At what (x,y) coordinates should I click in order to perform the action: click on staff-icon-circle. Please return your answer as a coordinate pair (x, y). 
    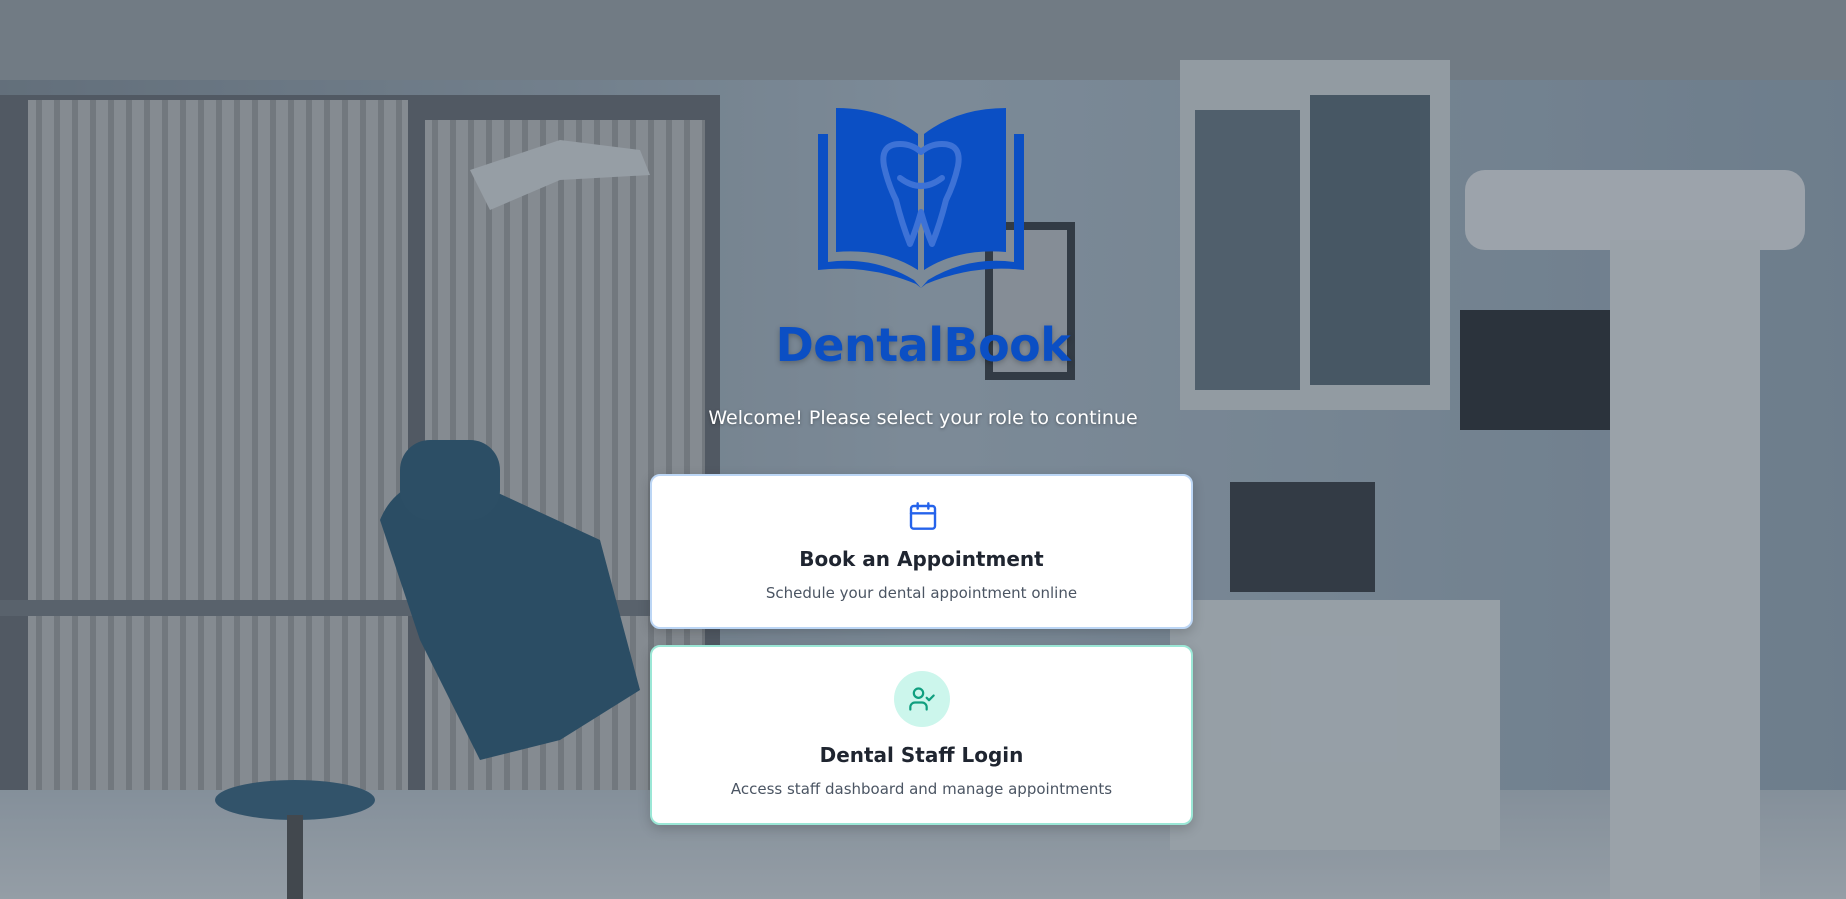
    Looking at the image, I should click on (922, 699).